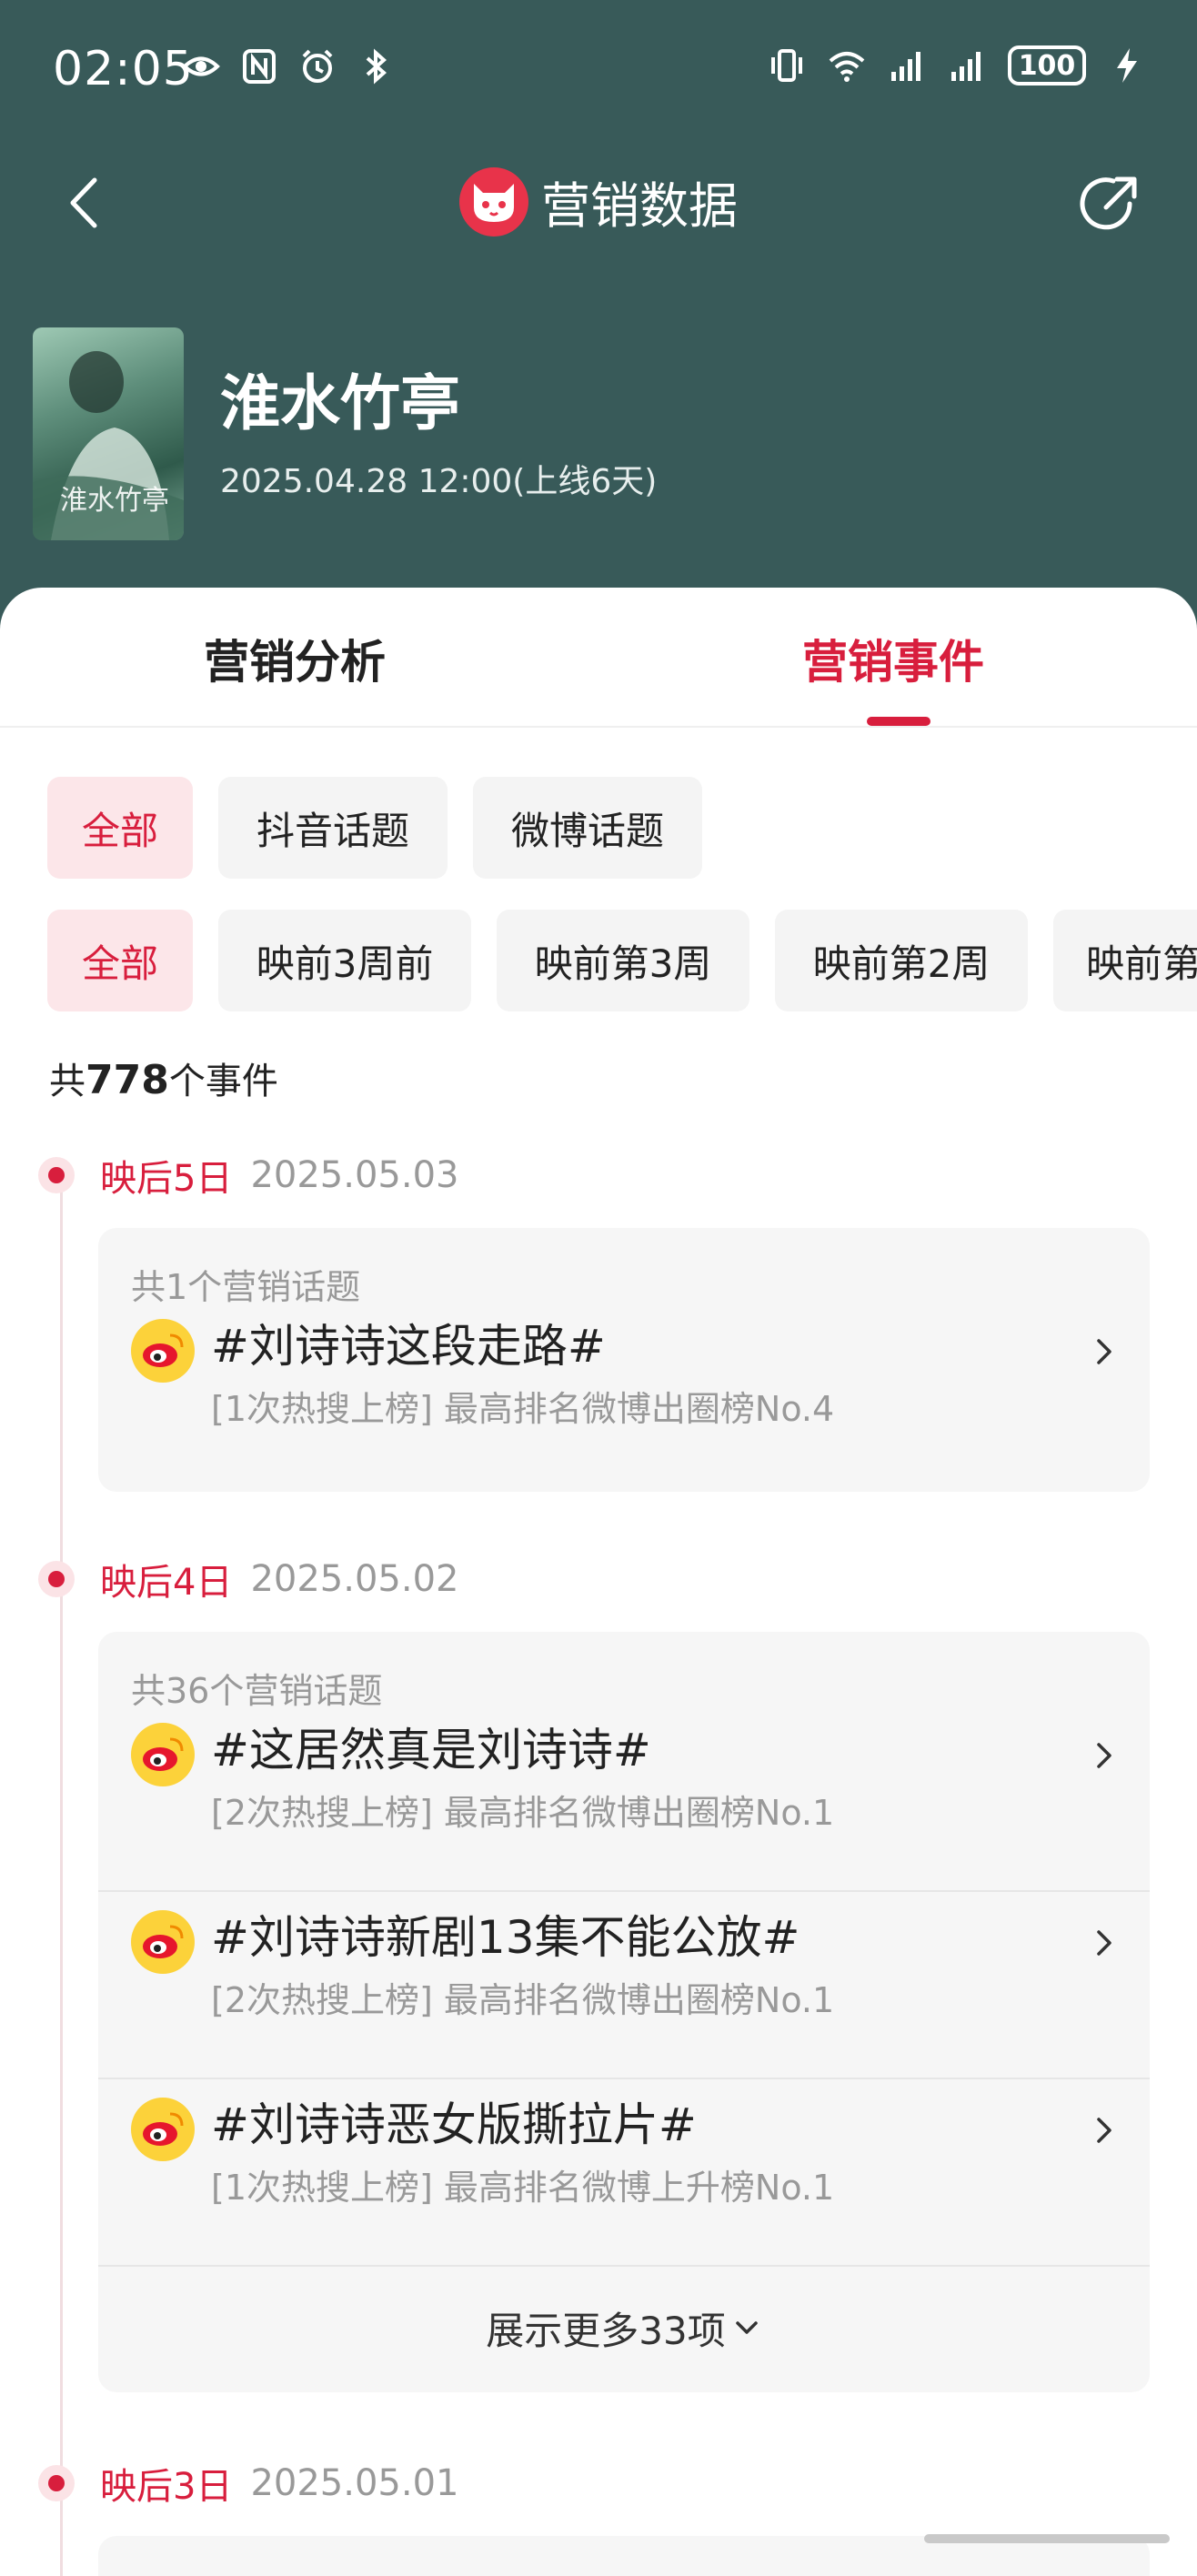  Describe the element at coordinates (598, 68) in the screenshot. I see `status-bar: 02:05 100` at that location.